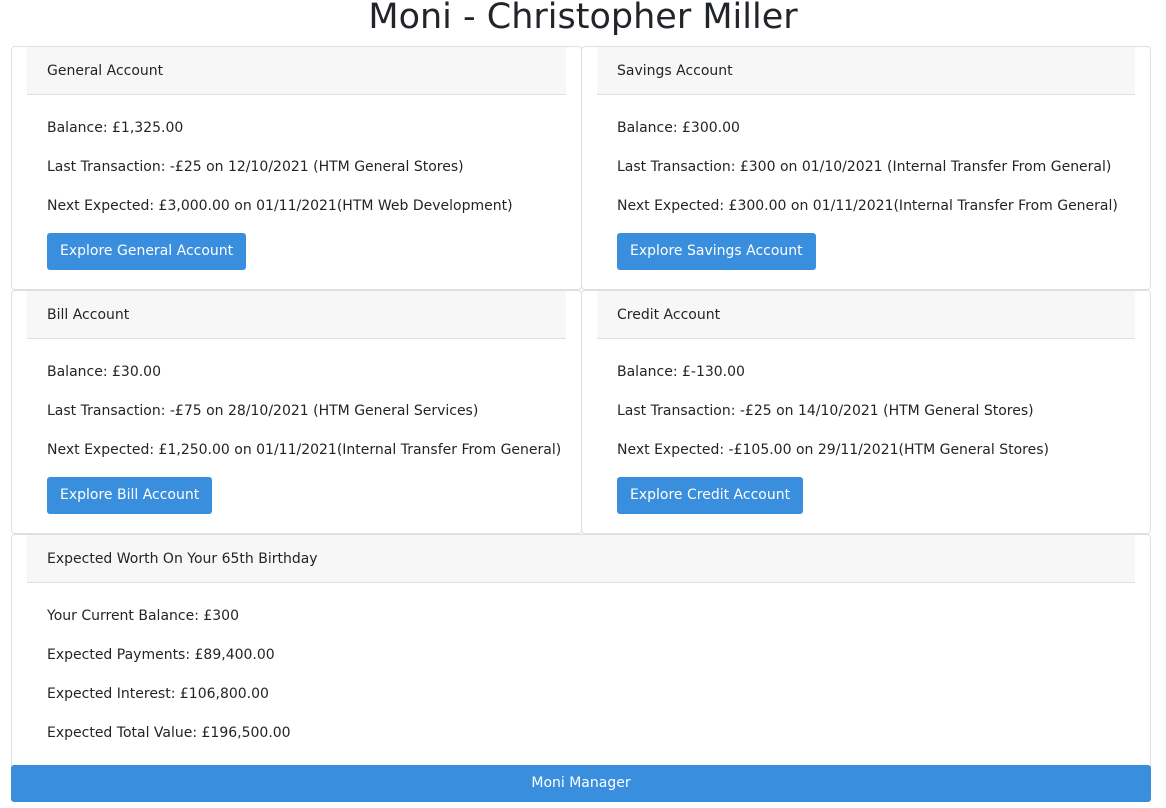 The image size is (1166, 808). I want to click on expected-payments-text: Expected Payments: £89,400.00, so click(161, 655).